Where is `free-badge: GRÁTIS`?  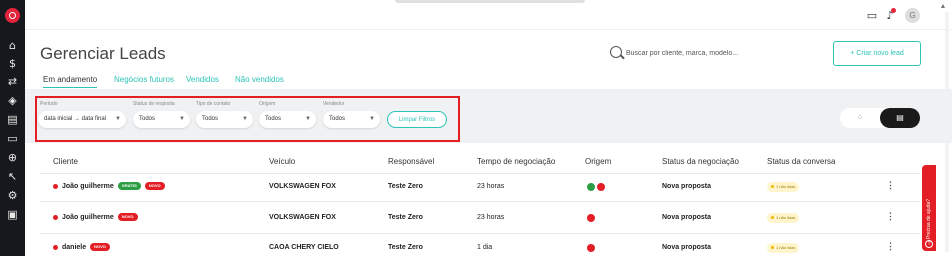 free-badge: GRÁTIS is located at coordinates (129, 186).